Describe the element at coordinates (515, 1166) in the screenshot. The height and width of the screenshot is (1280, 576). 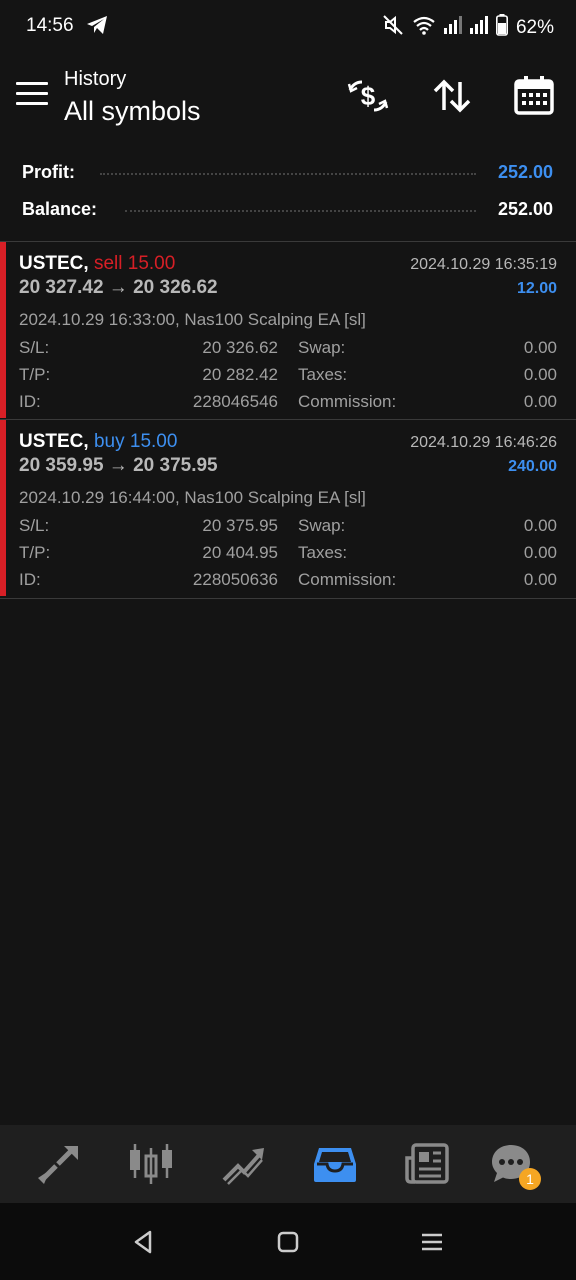
I see `chat-icon: 1` at that location.